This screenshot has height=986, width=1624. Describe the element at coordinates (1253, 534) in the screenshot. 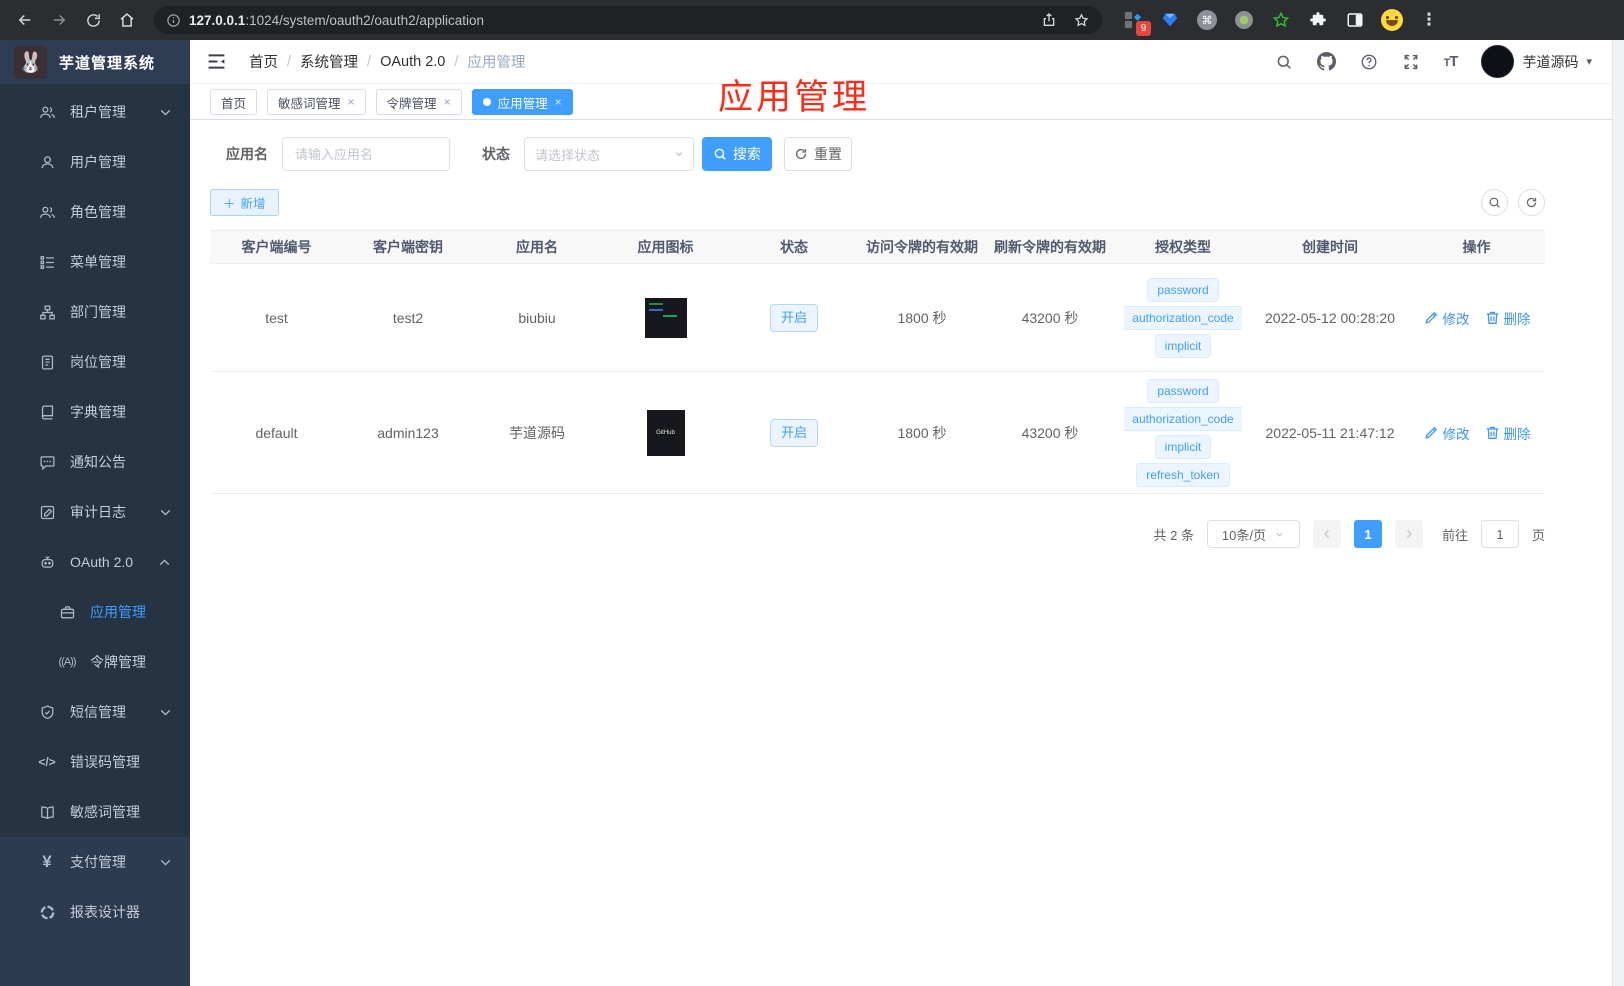

I see `page-size-select: 10条/页` at that location.